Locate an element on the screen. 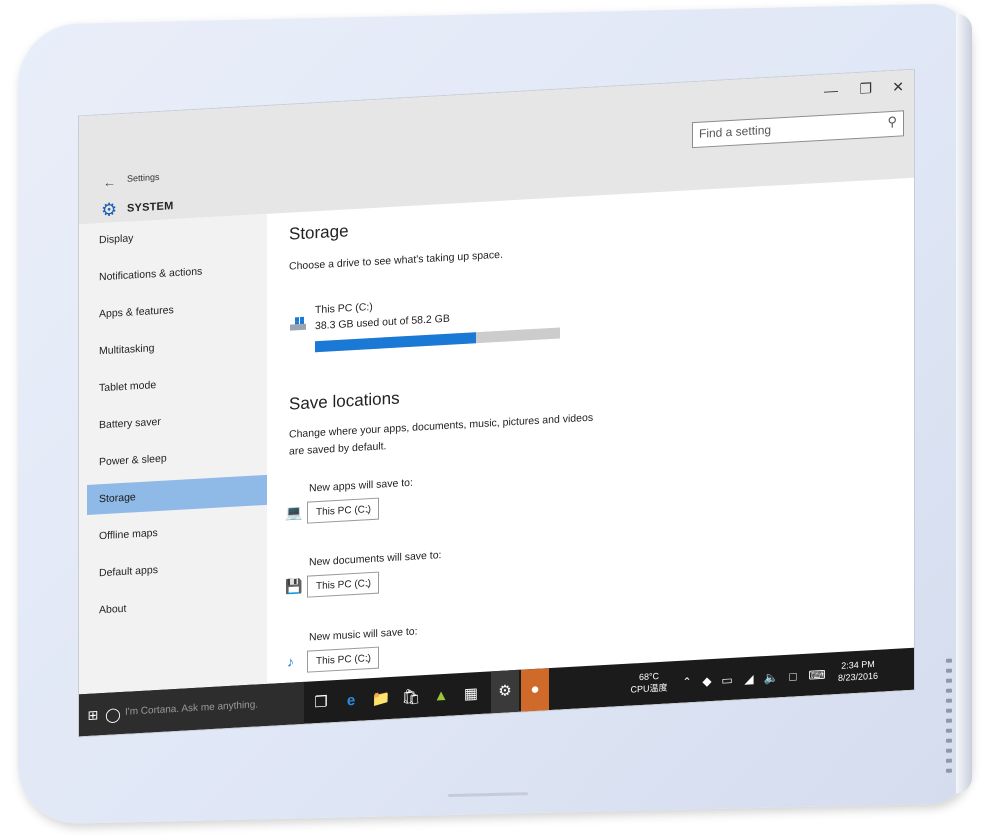 The image size is (988, 836). save-locations-description-2: are saved by default. is located at coordinates (338, 449).